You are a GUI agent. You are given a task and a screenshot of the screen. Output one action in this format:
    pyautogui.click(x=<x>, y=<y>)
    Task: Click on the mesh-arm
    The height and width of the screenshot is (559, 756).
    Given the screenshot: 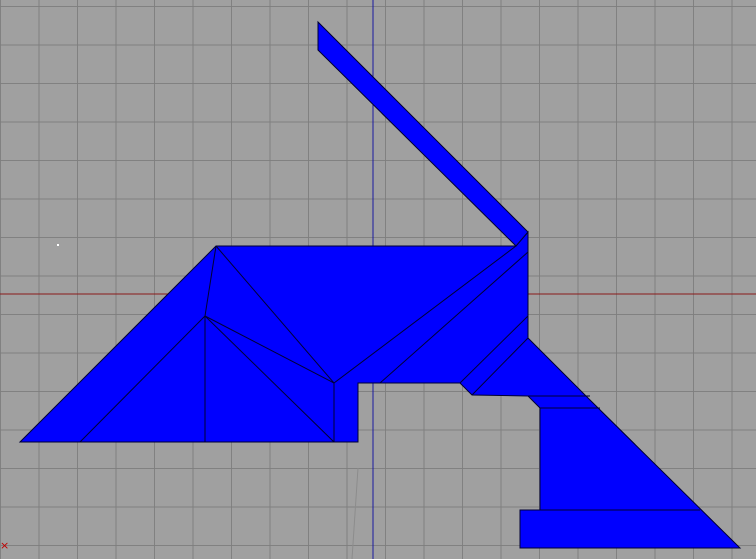 What is the action you would take?
    pyautogui.click(x=423, y=133)
    